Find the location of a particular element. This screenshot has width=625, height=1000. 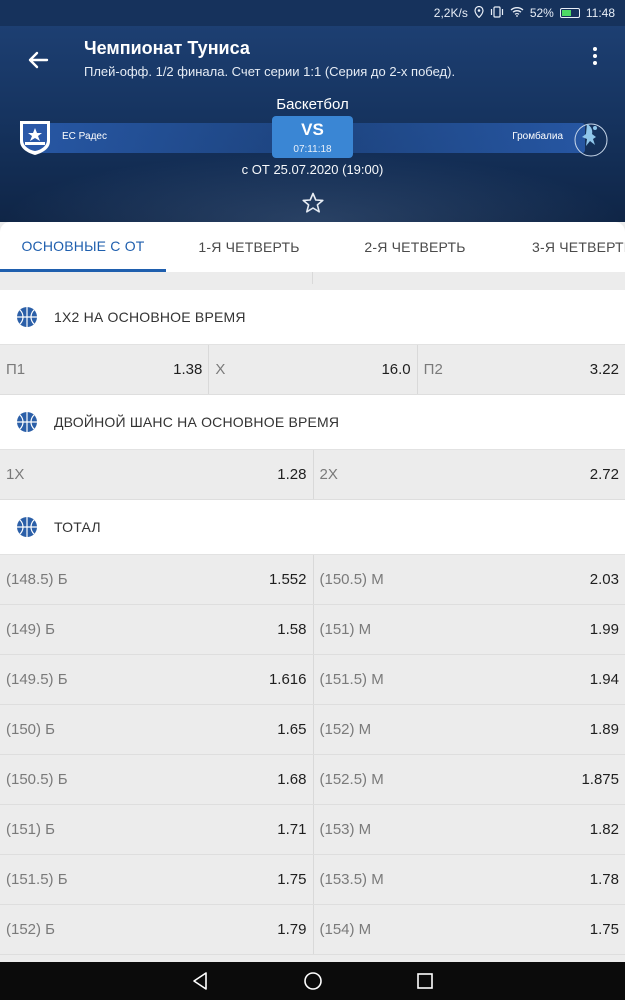

outcome-odd: 1.78 is located at coordinates (604, 879).